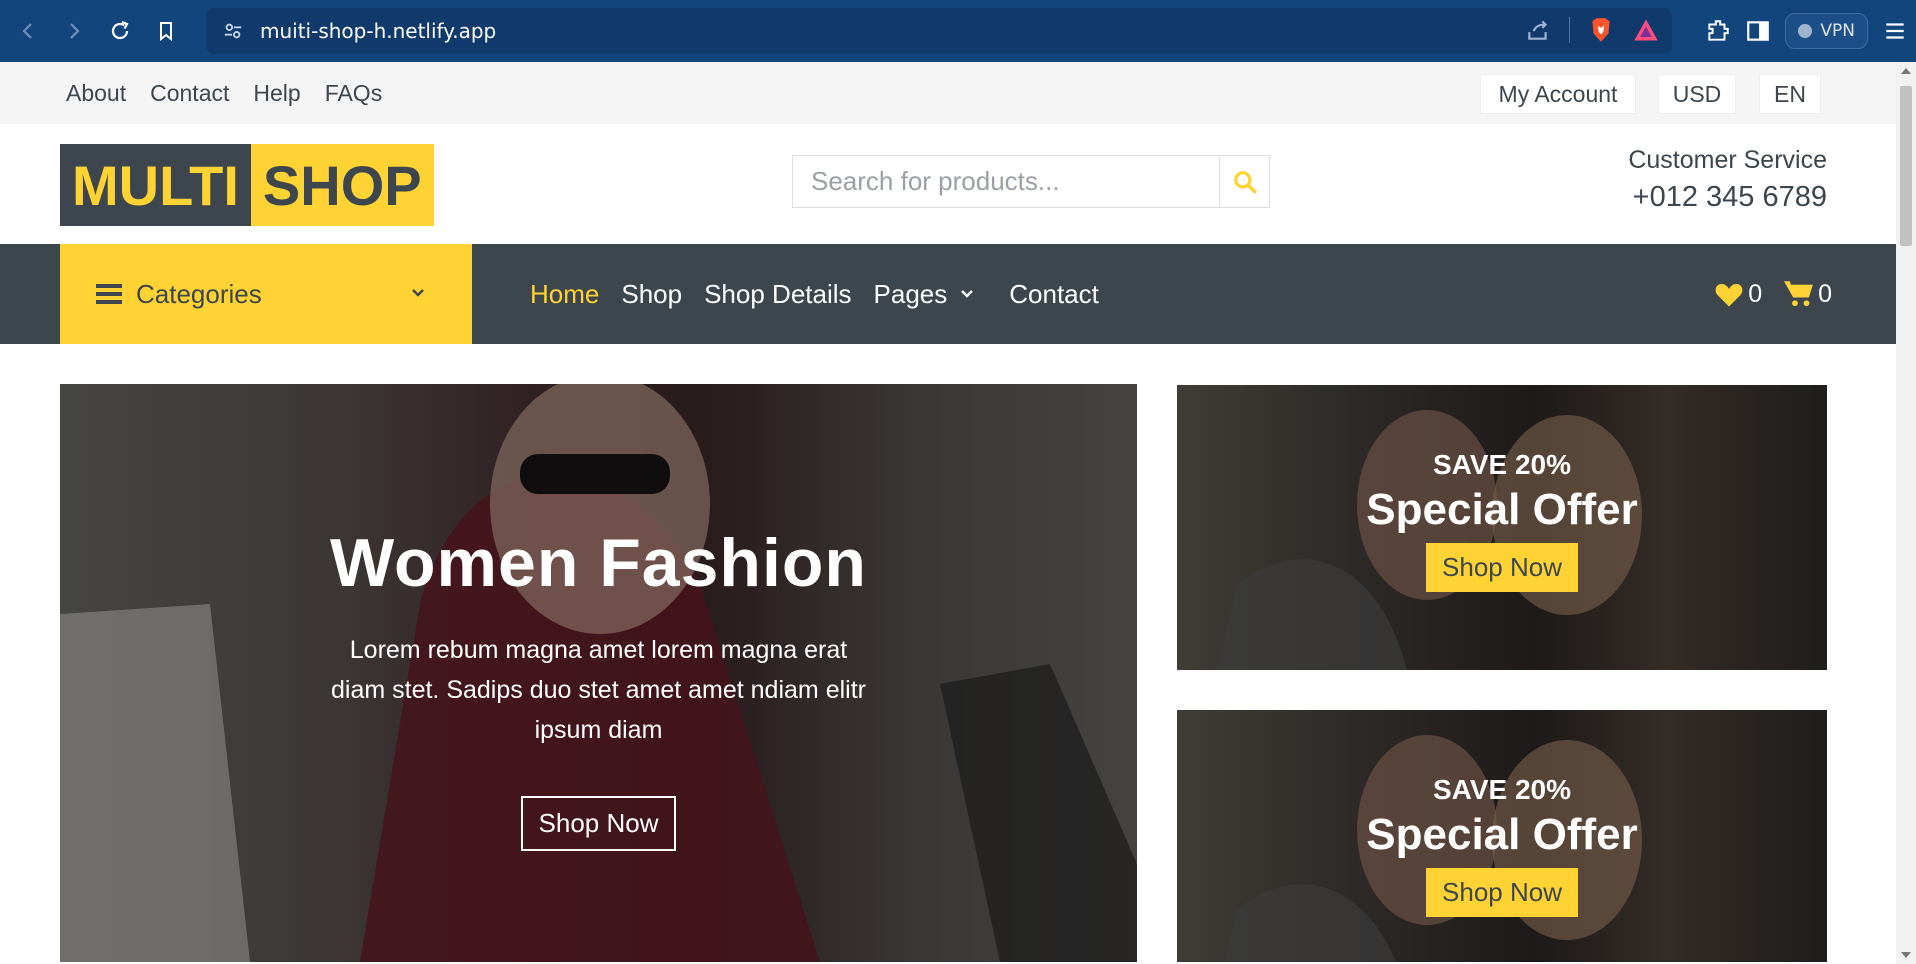 The width and height of the screenshot is (1916, 964). Describe the element at coordinates (354, 93) in the screenshot. I see `link-faqs: FAQs` at that location.